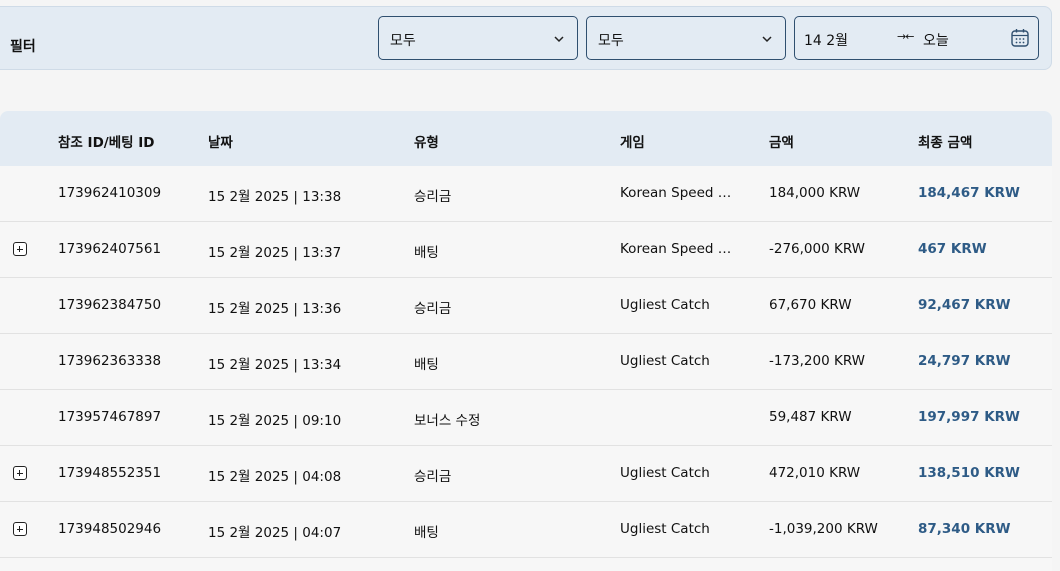 The width and height of the screenshot is (1060, 571). What do you see at coordinates (110, 249) in the screenshot?
I see `cell-ref-id: 173962407561` at bounding box center [110, 249].